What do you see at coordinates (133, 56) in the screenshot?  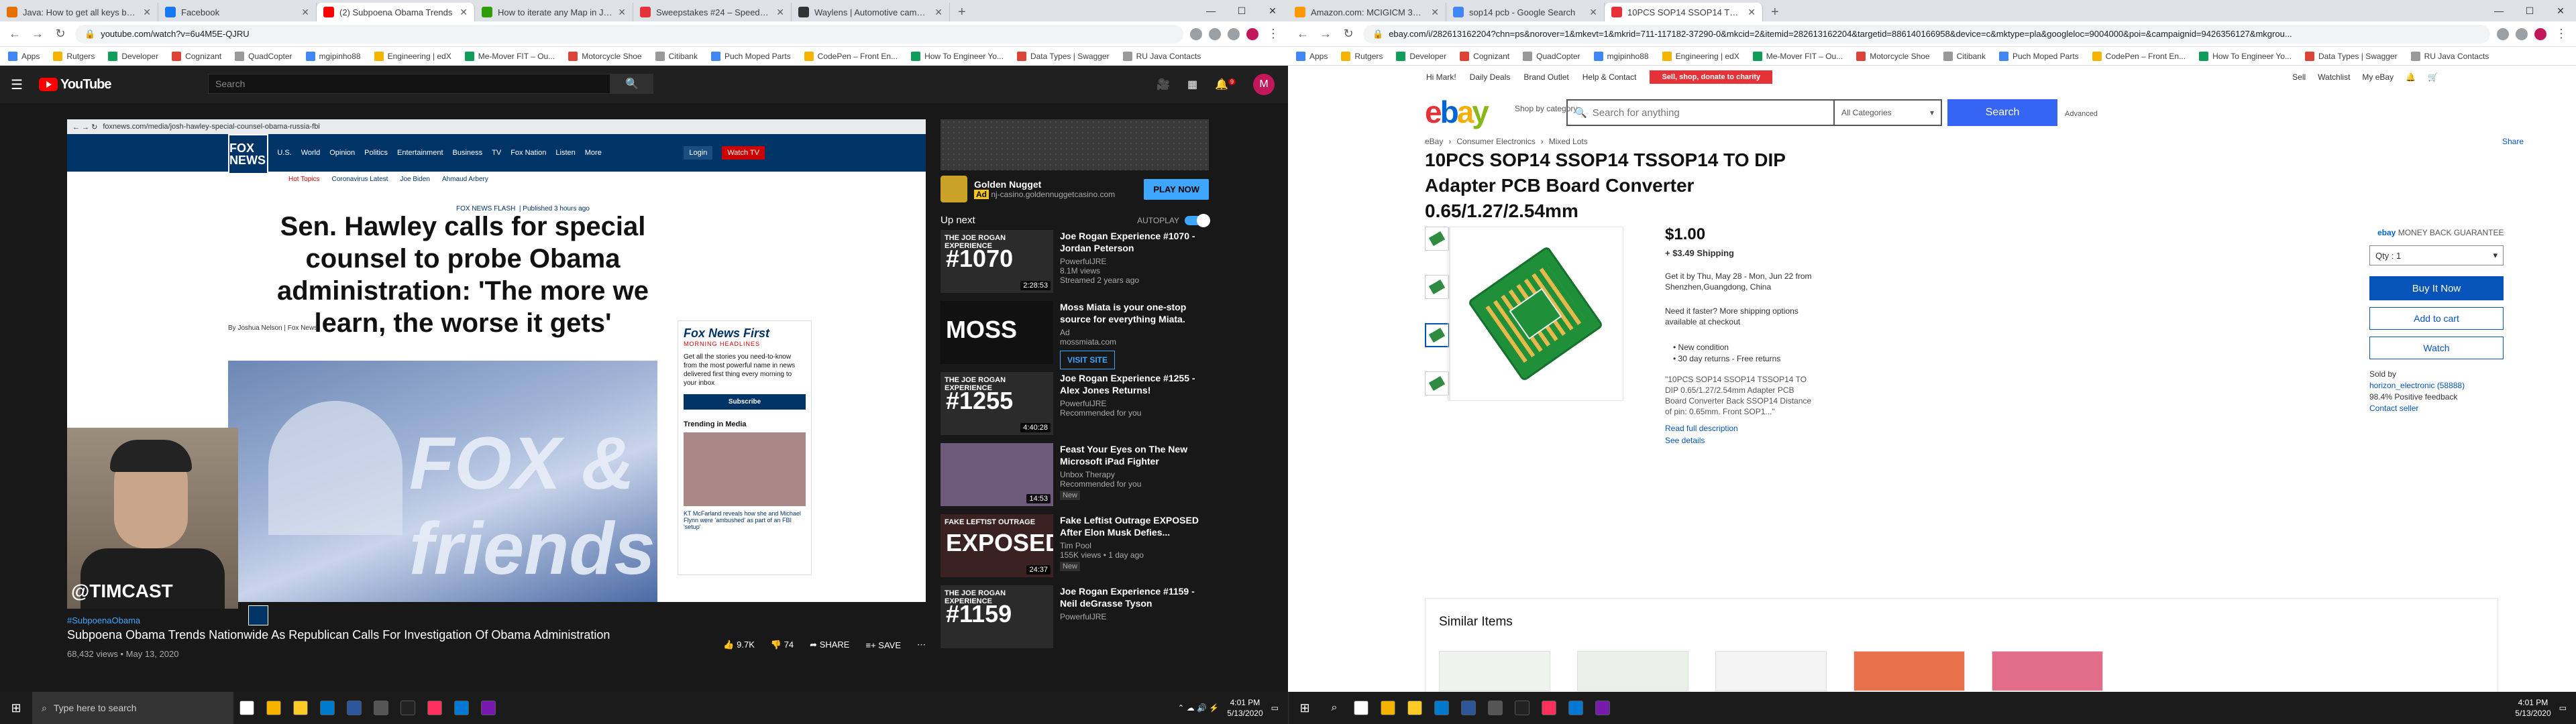 I see `bookmark-item: Developer` at bounding box center [133, 56].